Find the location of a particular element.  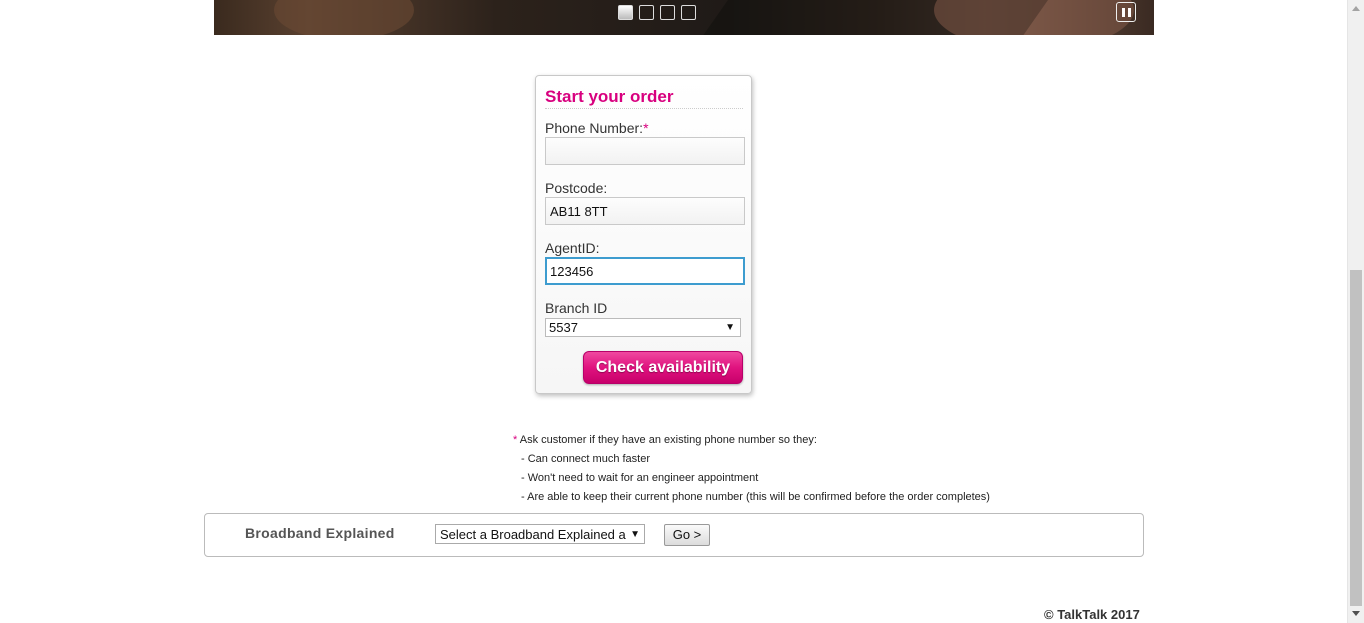

branch-id-value: 5537 is located at coordinates (563, 327).